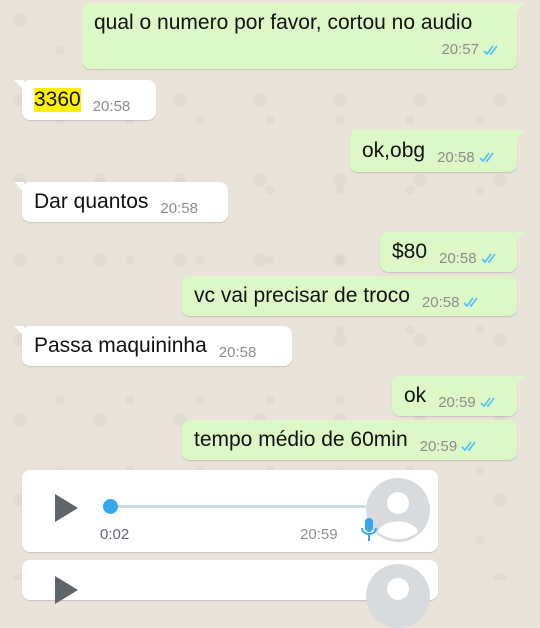 This screenshot has width=540, height=628. What do you see at coordinates (115, 534) in the screenshot?
I see `voice-duration: 0:02` at bounding box center [115, 534].